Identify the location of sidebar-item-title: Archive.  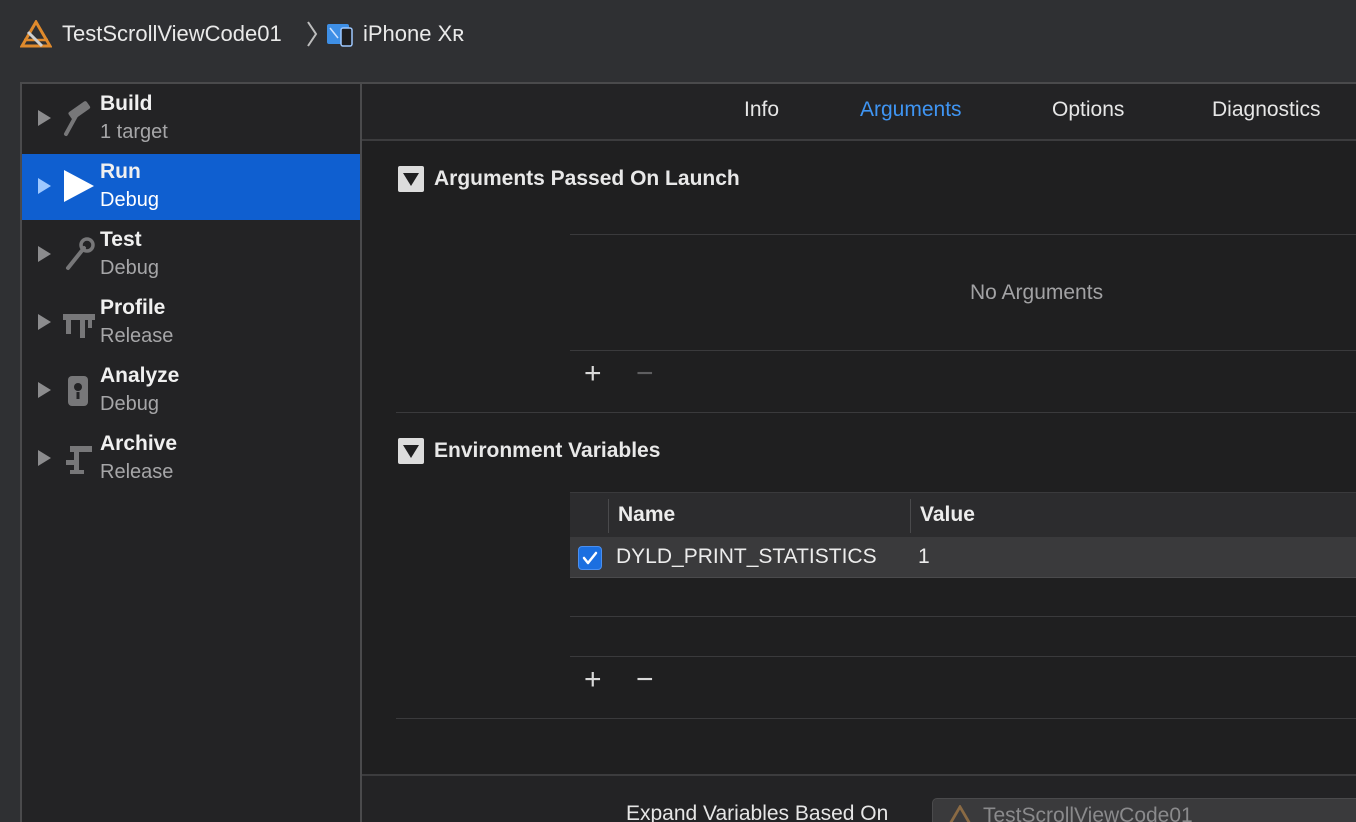
(139, 443).